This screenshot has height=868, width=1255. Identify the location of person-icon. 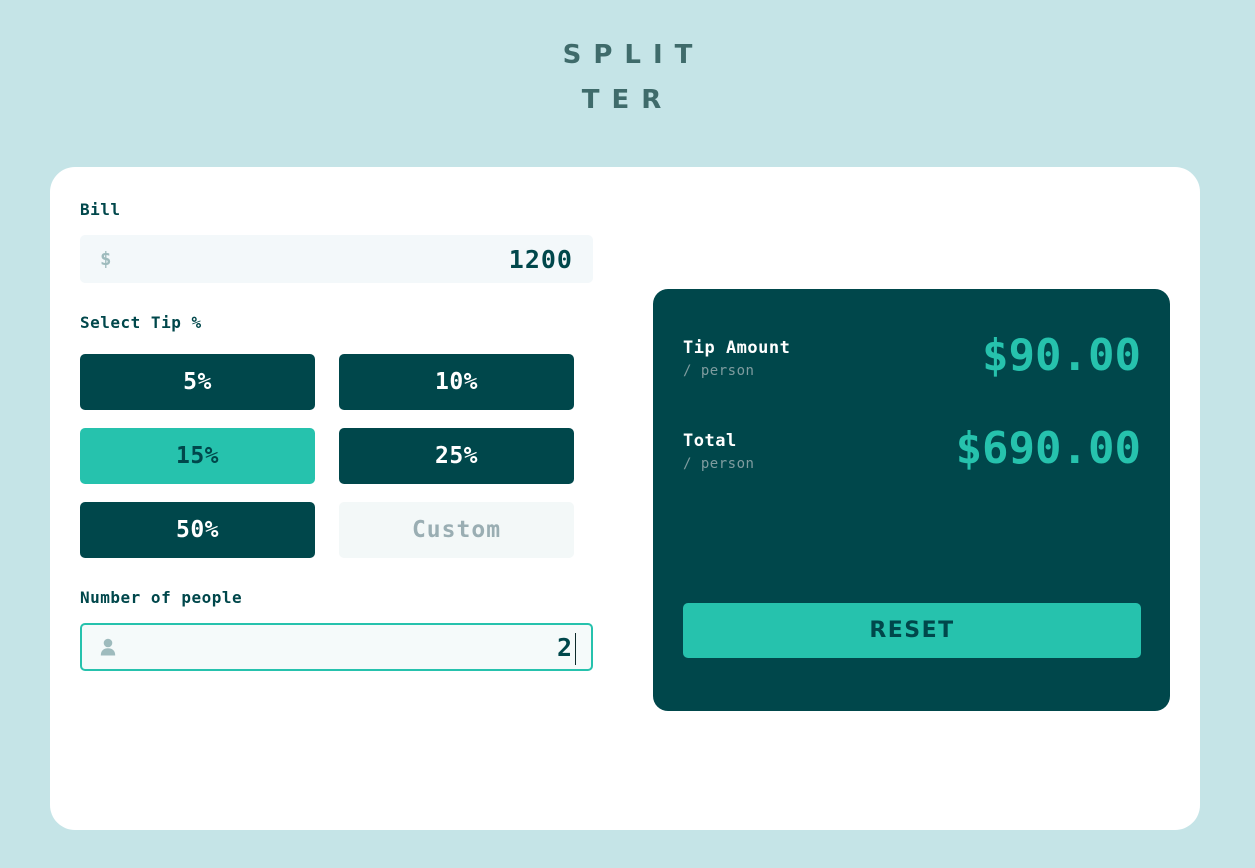
(108, 647).